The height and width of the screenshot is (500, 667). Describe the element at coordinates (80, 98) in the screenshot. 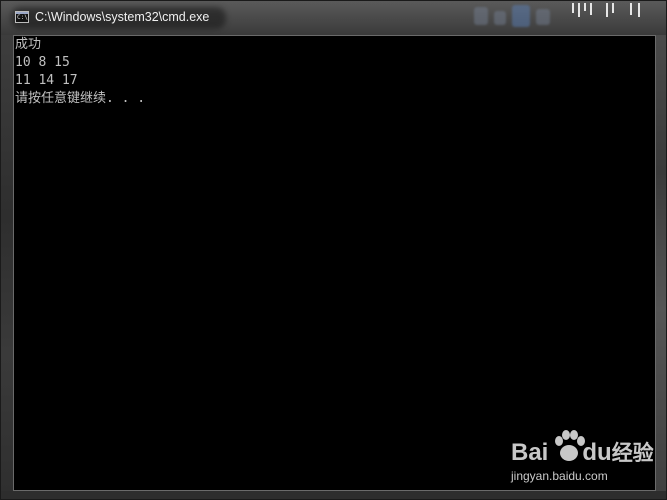

I see `console-line: 请按任意键继续. . .` at that location.